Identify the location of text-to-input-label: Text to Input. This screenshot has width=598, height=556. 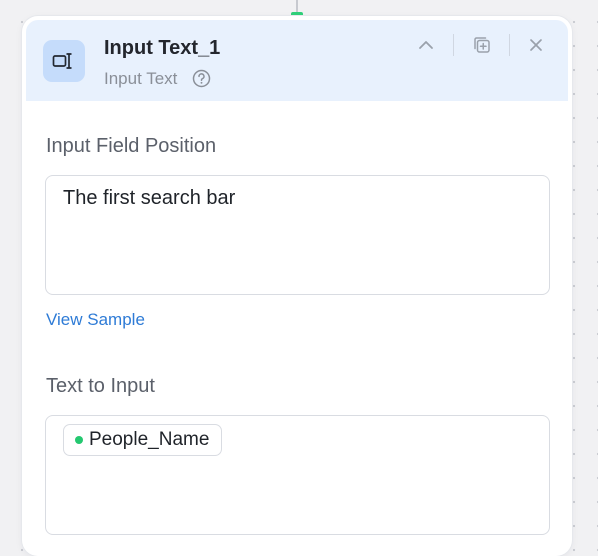
(100, 386).